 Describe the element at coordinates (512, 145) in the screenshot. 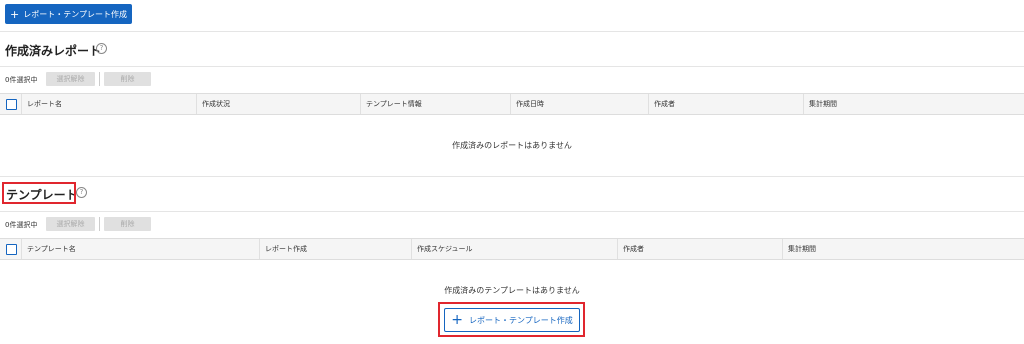

I see `reports-empty-message: 作成済みのレポートはありません` at that location.